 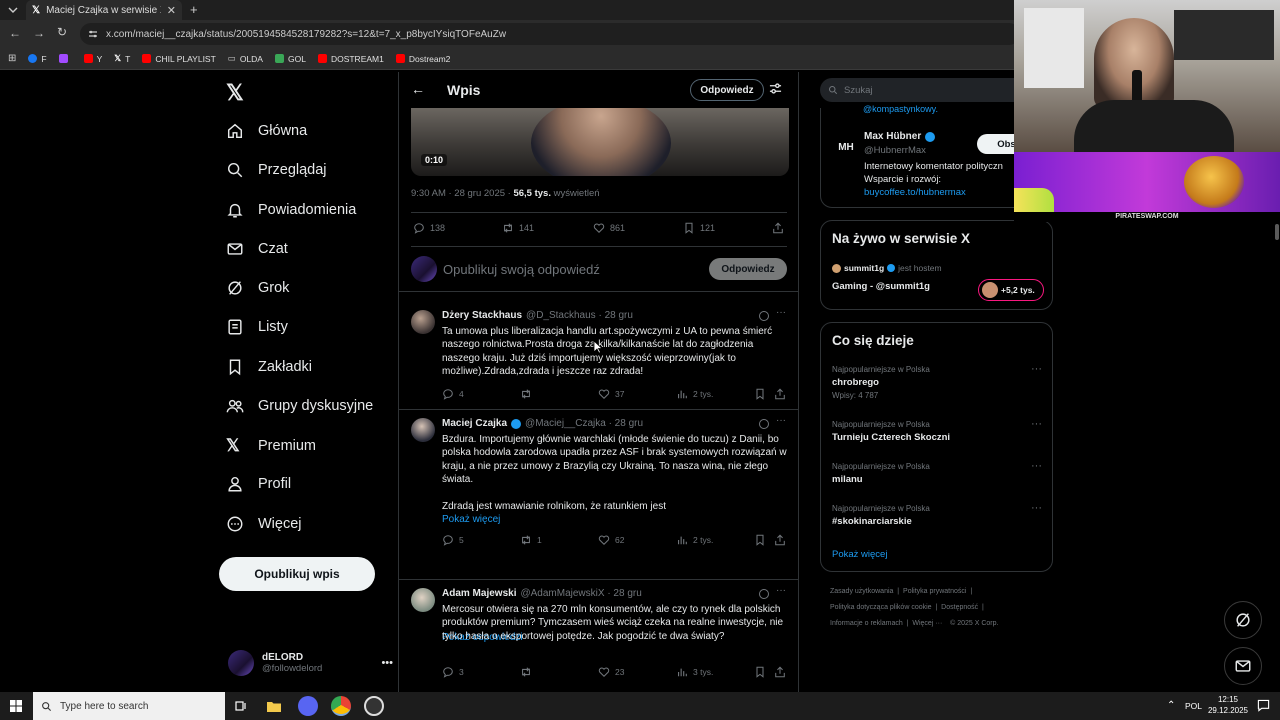 What do you see at coordinates (104, 10) in the screenshot?
I see `browser-tab-active: 𝕏 Maciej Czajka w serwisie X: „Bo ✕` at bounding box center [104, 10].